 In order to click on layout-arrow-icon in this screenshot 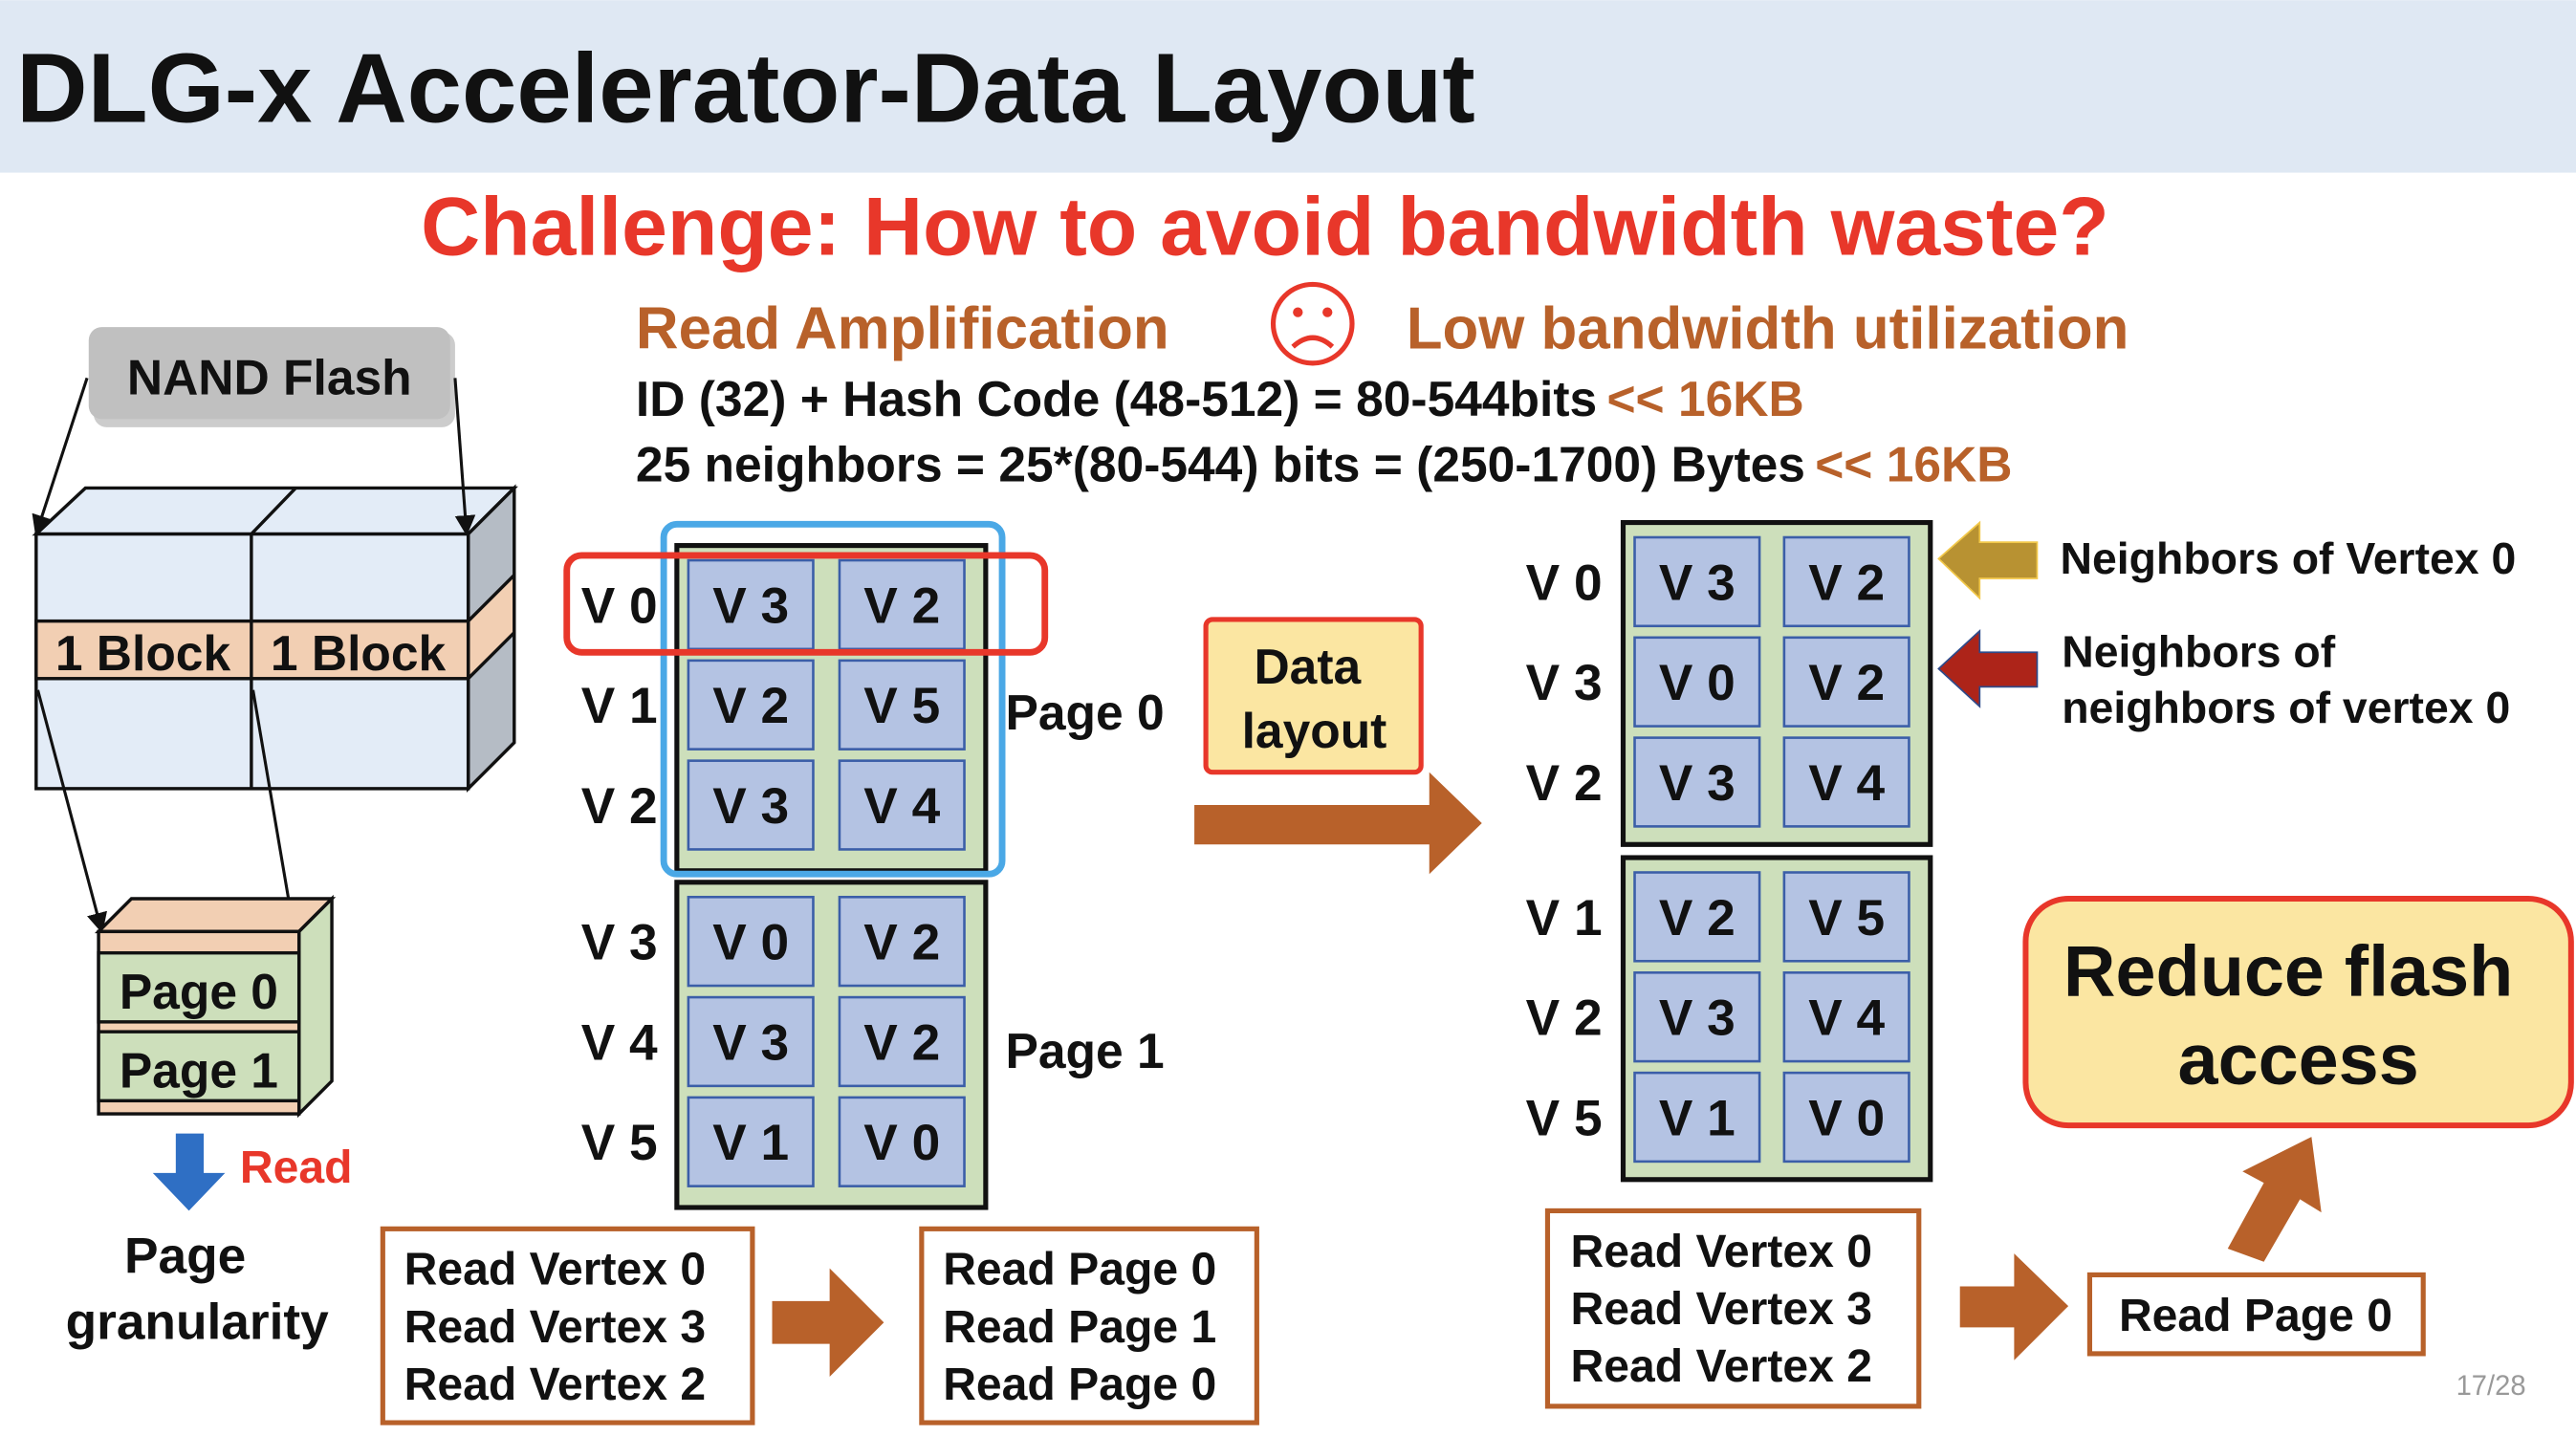, I will do `click(1338, 823)`.